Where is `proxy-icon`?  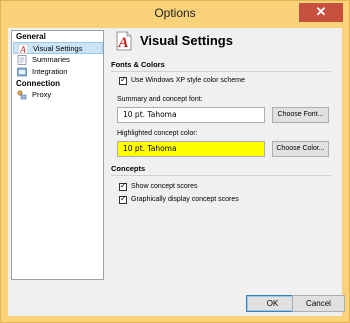 proxy-icon is located at coordinates (22, 95).